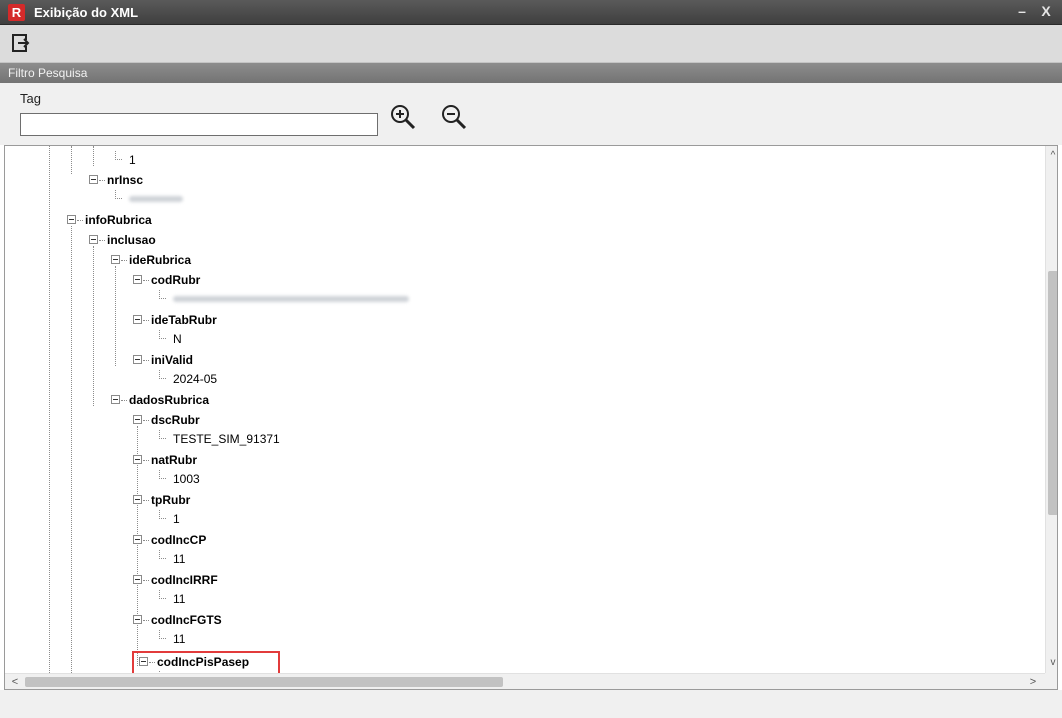 This screenshot has height=718, width=1062. What do you see at coordinates (1052, 393) in the screenshot?
I see `vertical-scroll-thumb` at bounding box center [1052, 393].